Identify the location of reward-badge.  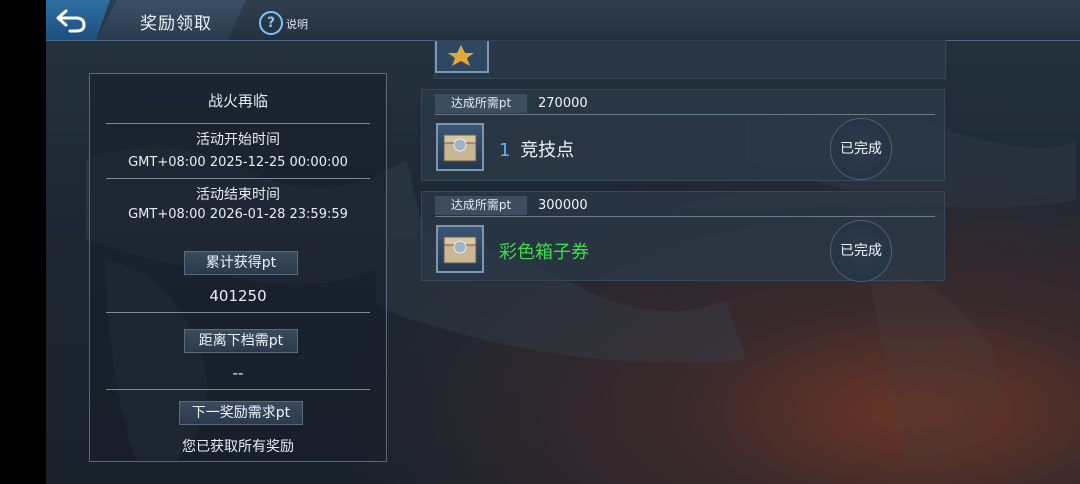
(462, 57).